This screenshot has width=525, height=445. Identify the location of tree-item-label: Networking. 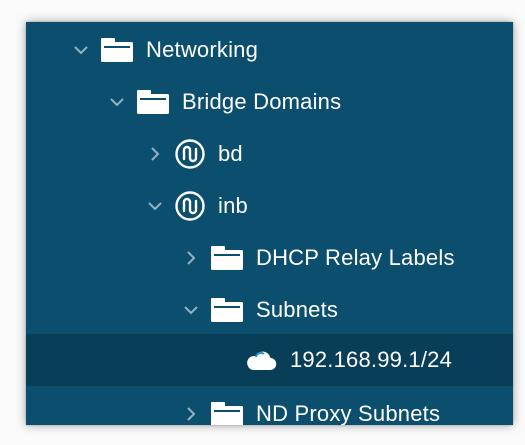
(202, 49).